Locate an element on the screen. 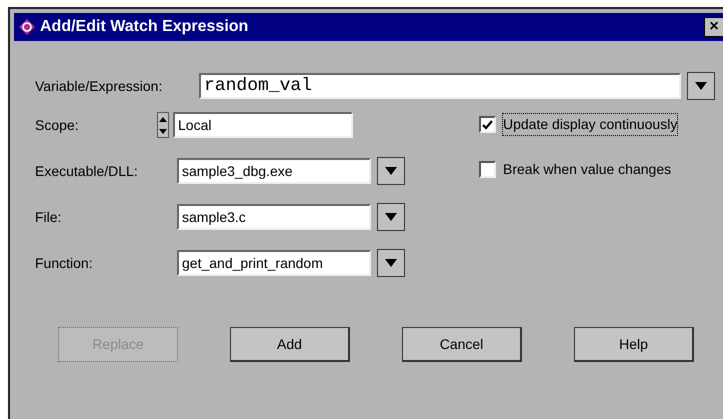 The width and height of the screenshot is (723, 419). up-arrow-icon is located at coordinates (163, 119).